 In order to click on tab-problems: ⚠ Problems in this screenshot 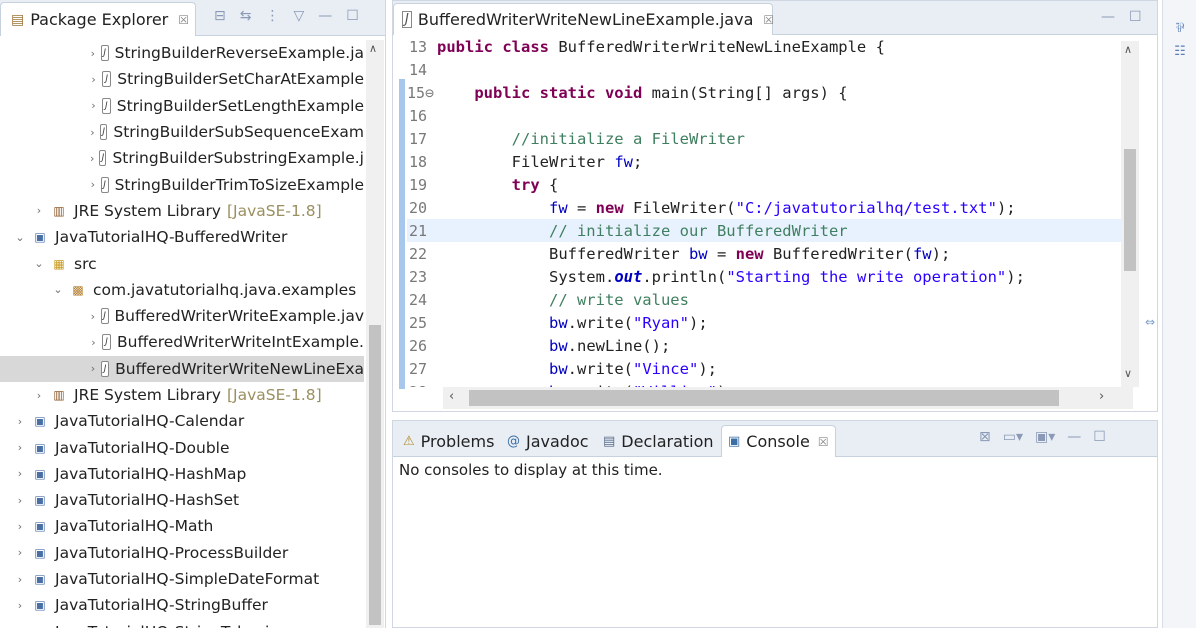, I will do `click(448, 441)`.